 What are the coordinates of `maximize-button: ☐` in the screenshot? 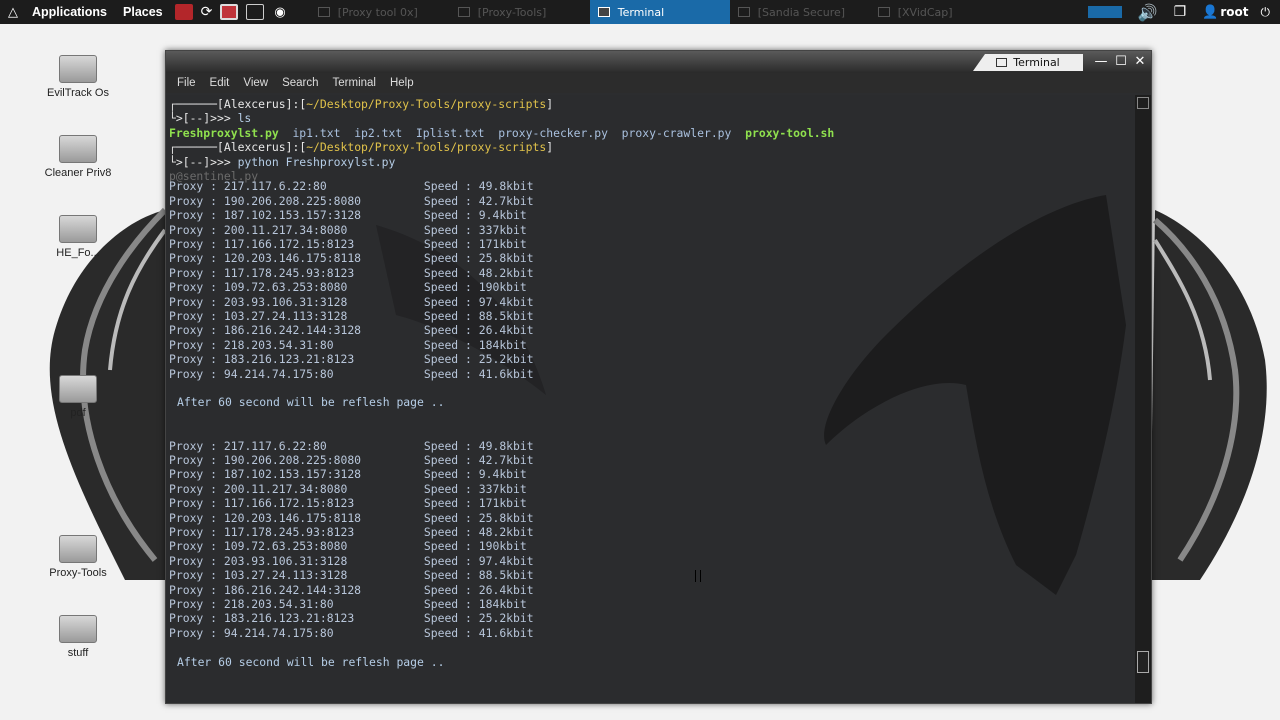 It's located at (1121, 62).